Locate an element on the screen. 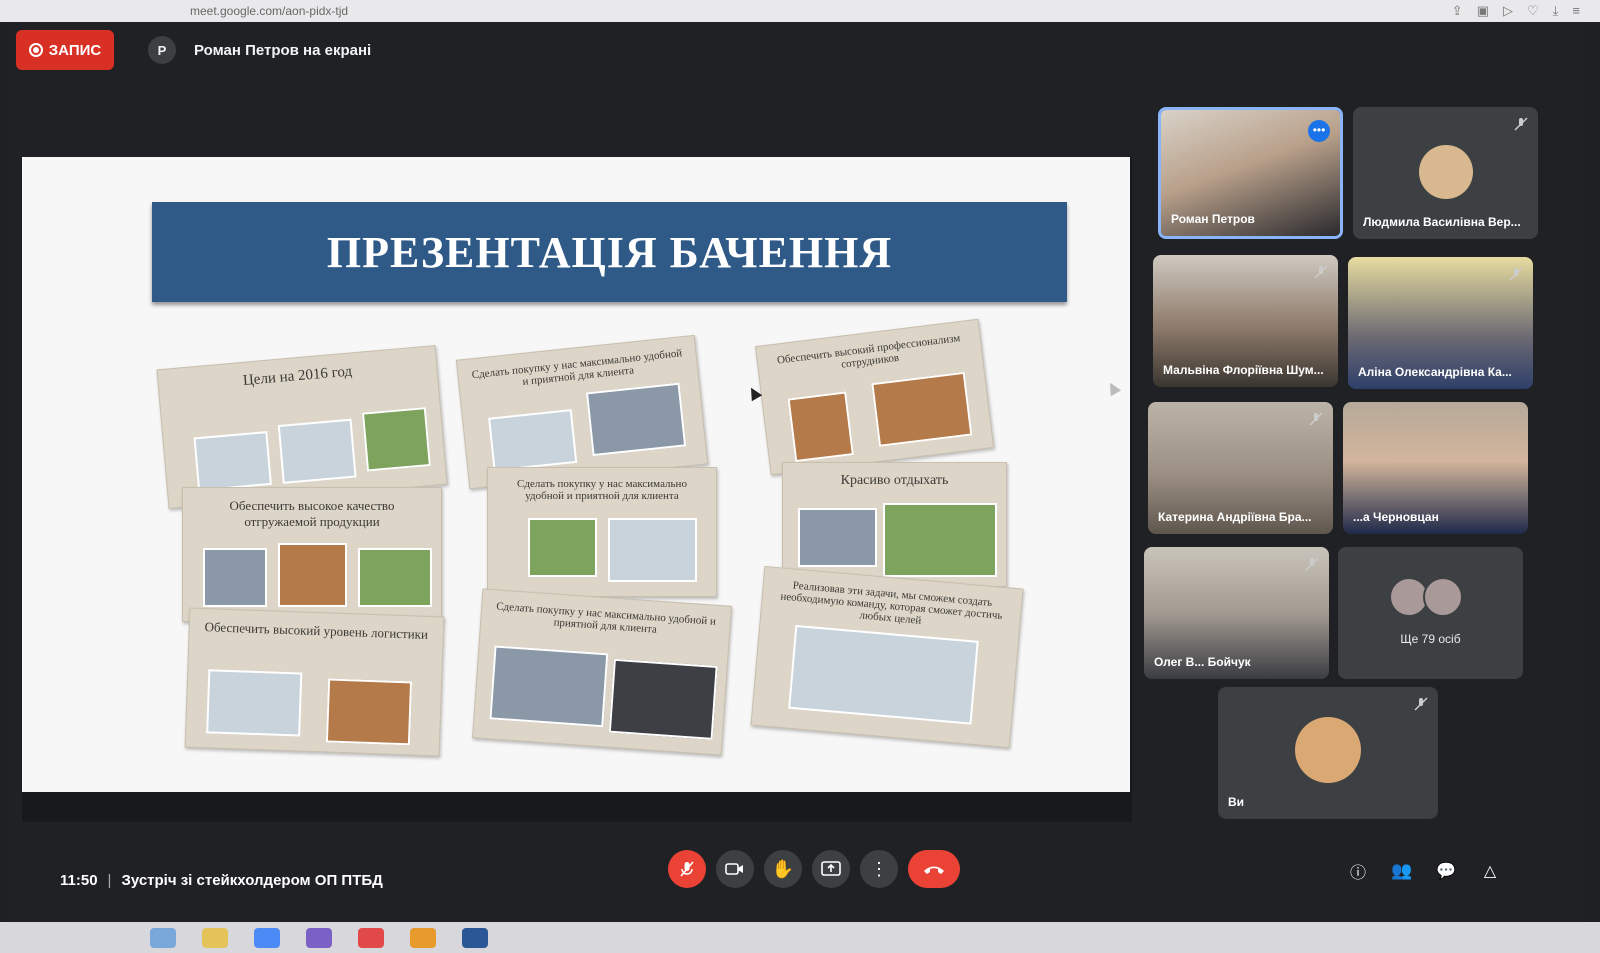 The image size is (1600, 953). people-button: 👥 is located at coordinates (1402, 871).